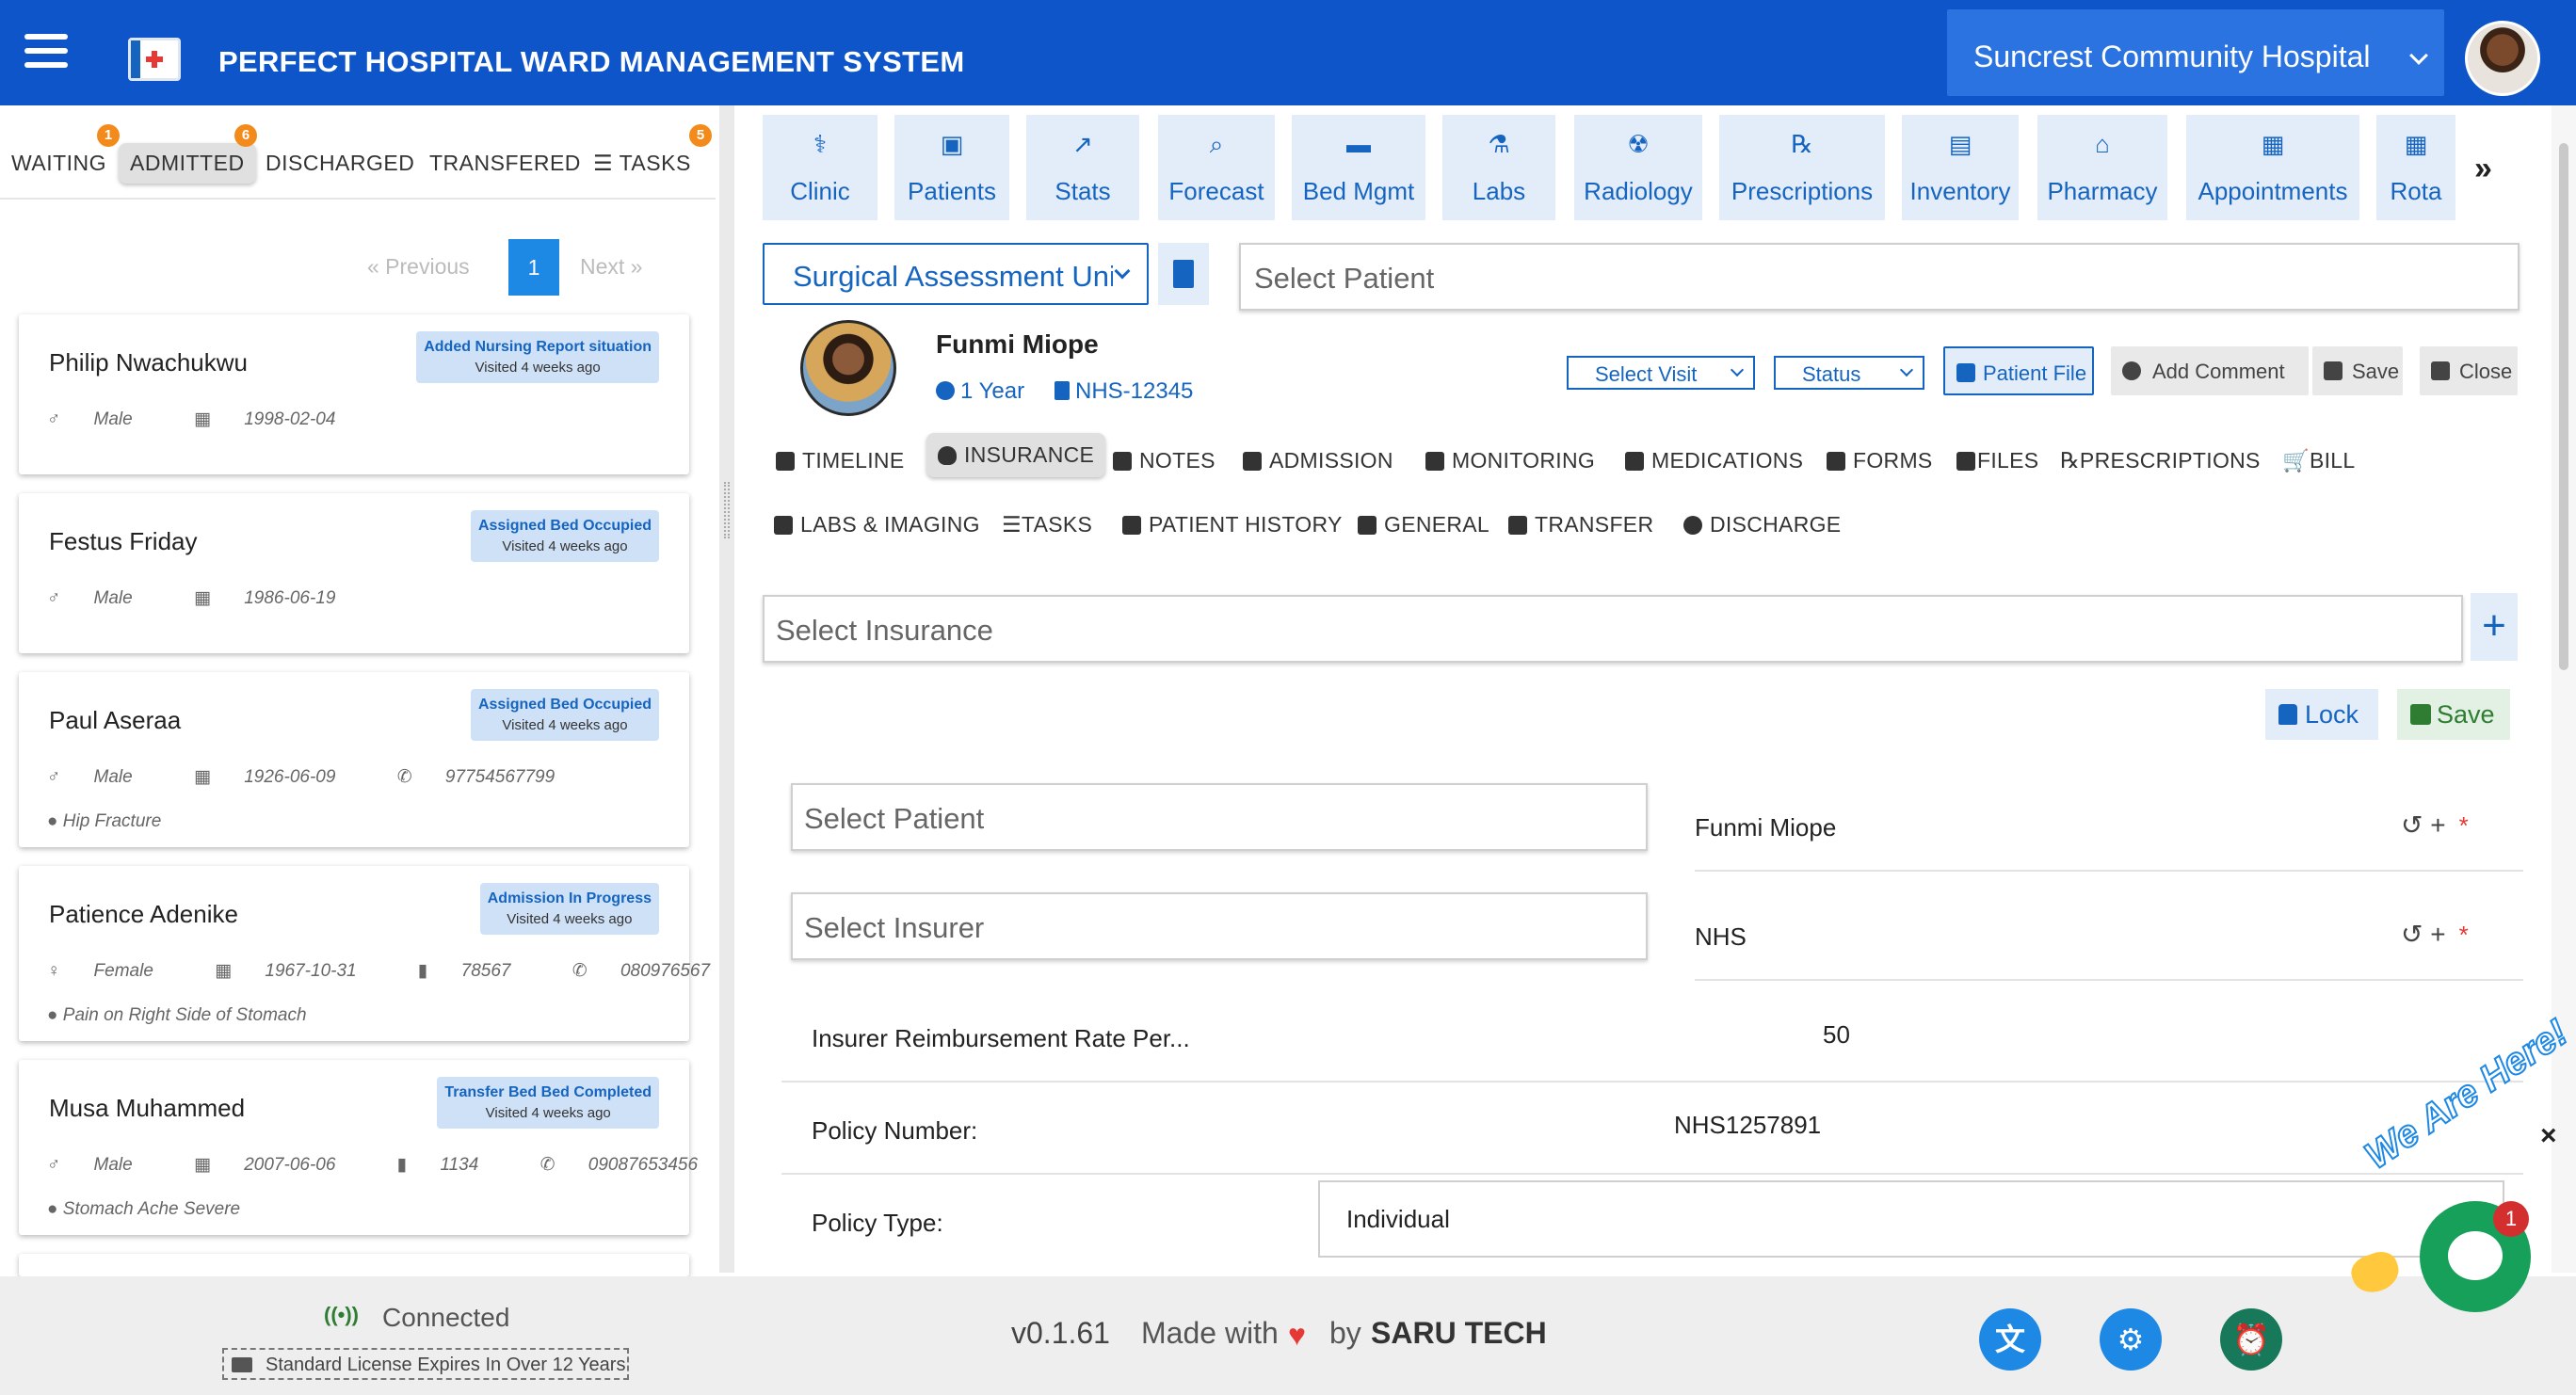 Image resolution: width=2576 pixels, height=1395 pixels. Describe the element at coordinates (56, 777) in the screenshot. I see `person-icon: ♂` at that location.